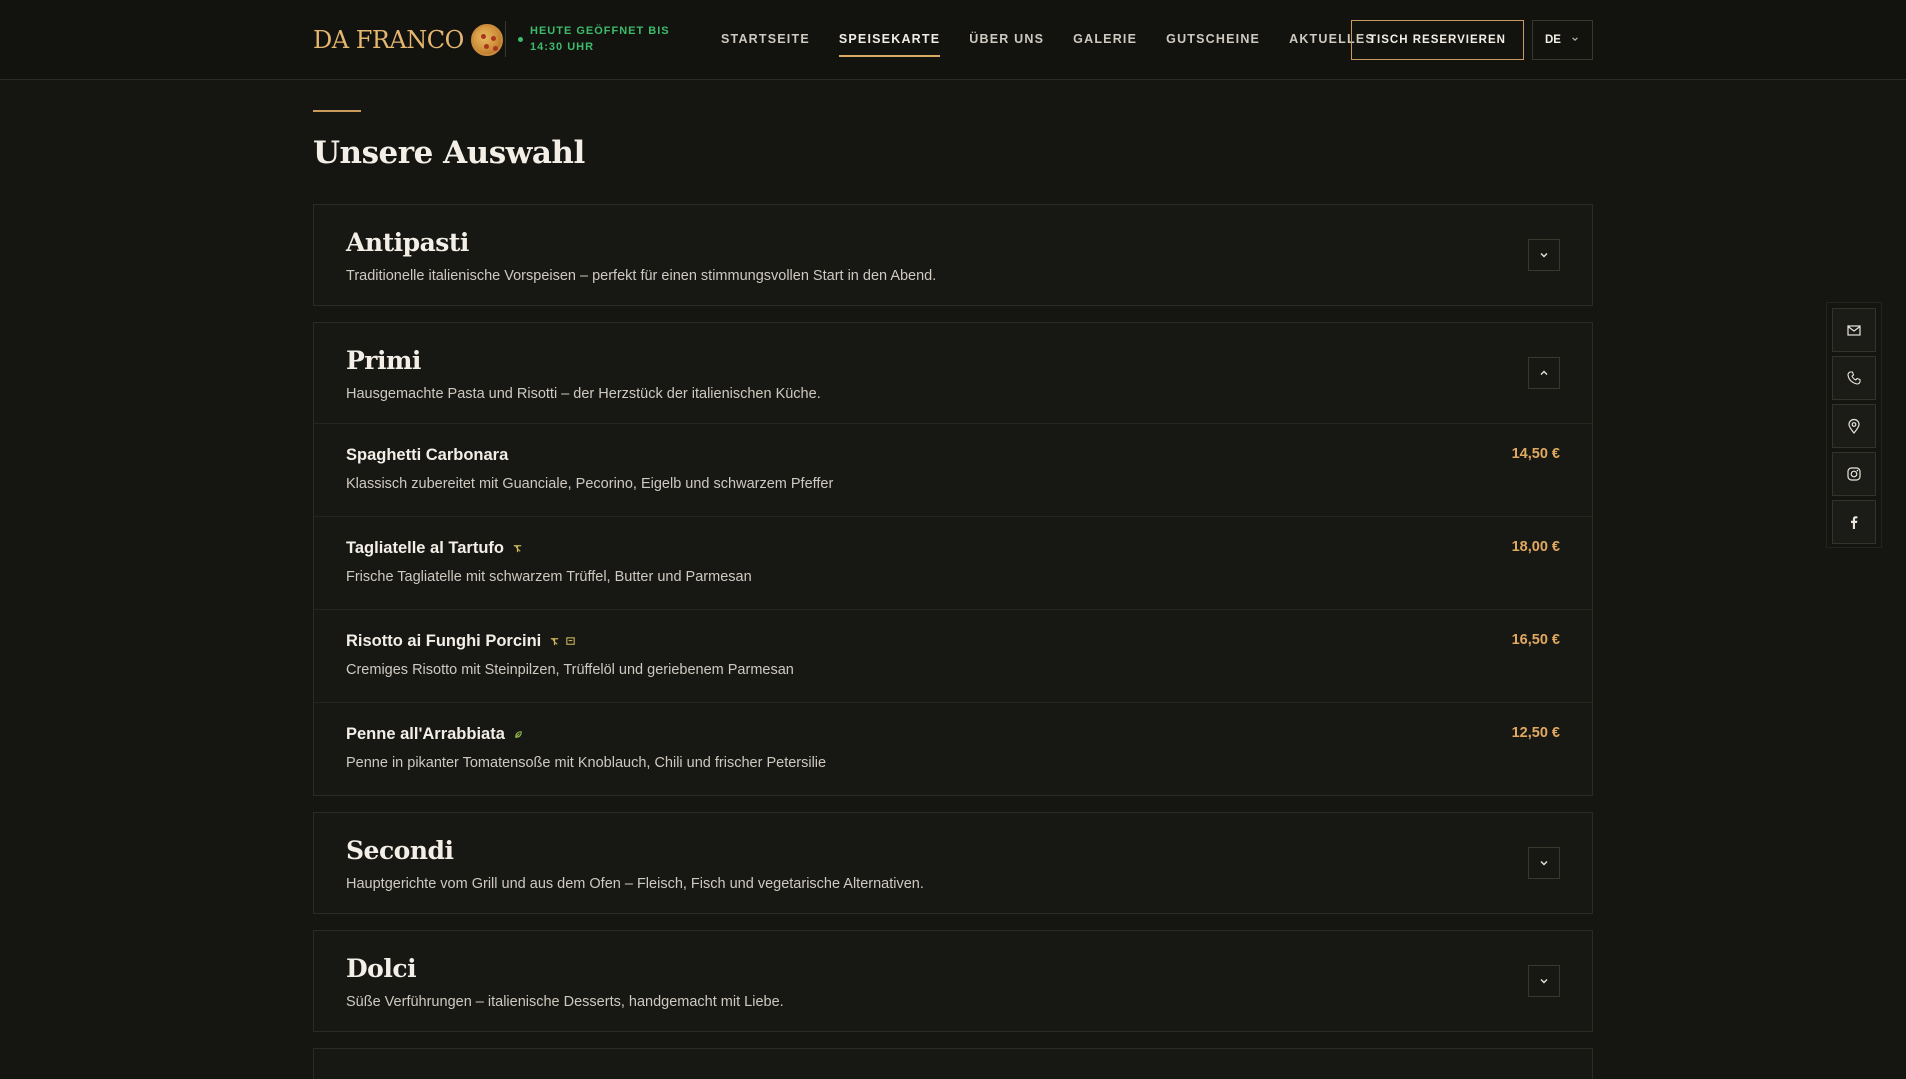  Describe the element at coordinates (486, 40) in the screenshot. I see `pizza-logo-icon` at that location.